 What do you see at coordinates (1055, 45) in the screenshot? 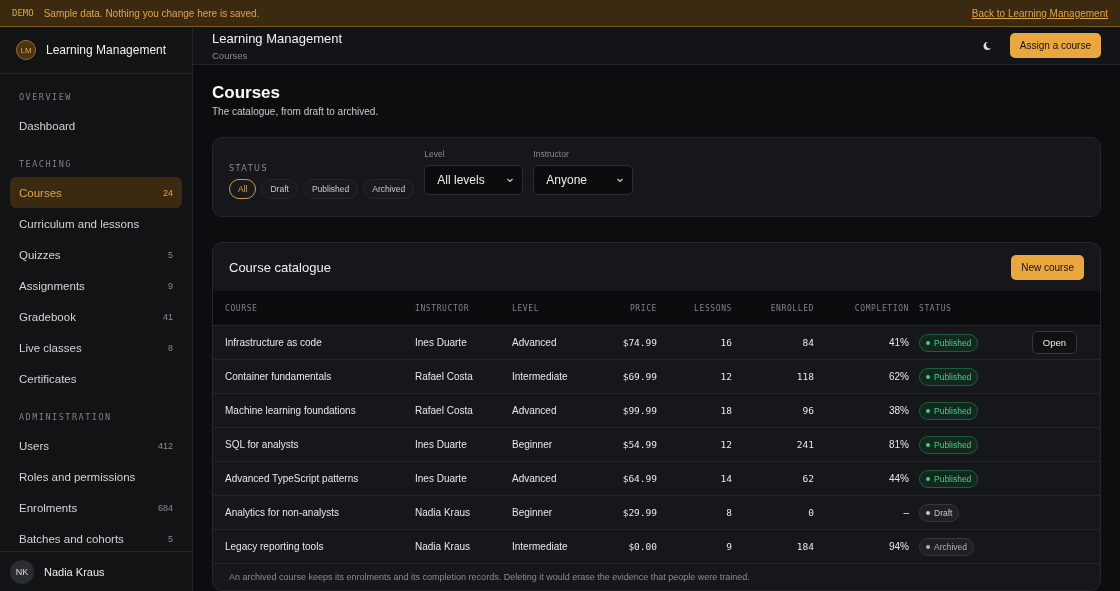
I see `assign-course-button: Assign a course` at bounding box center [1055, 45].